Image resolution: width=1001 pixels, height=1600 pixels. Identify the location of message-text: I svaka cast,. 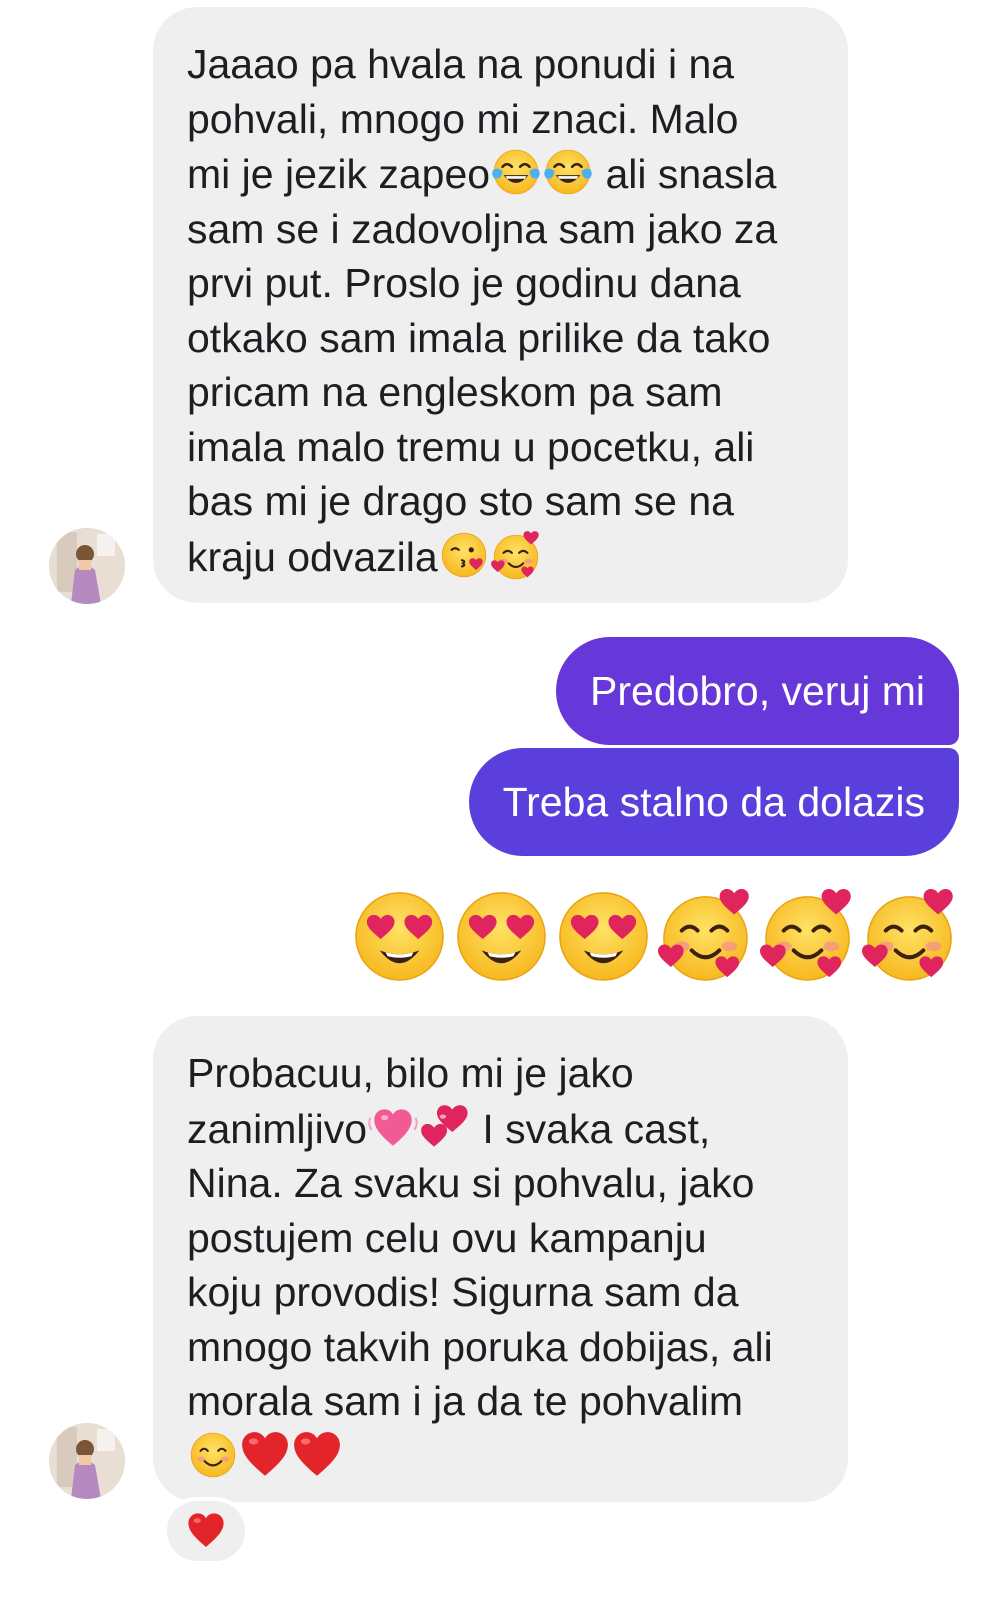
(591, 1128).